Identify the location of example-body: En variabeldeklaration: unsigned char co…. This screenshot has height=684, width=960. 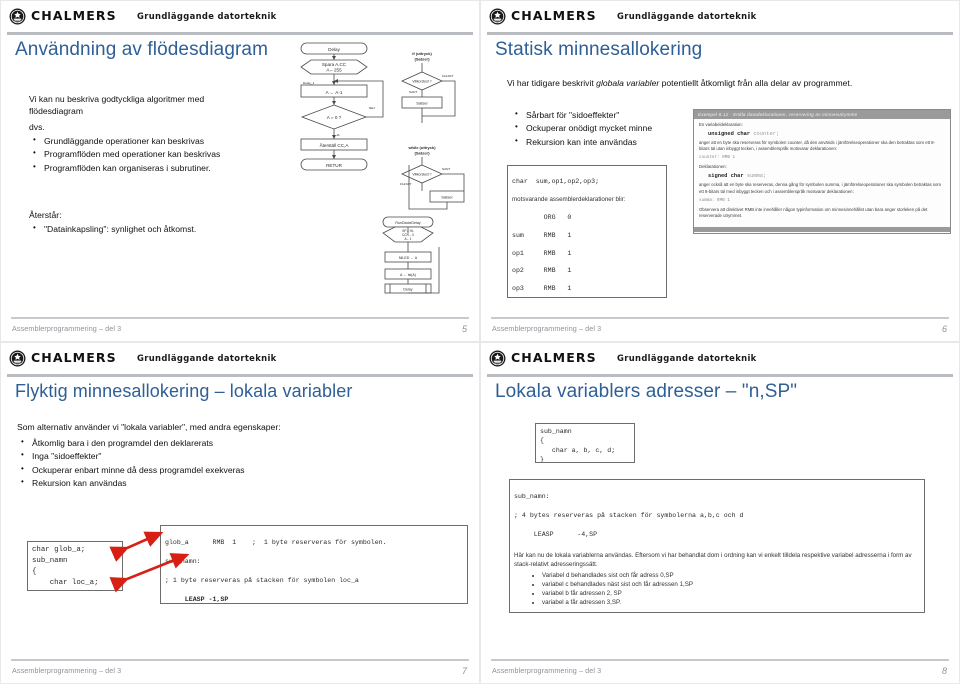
(822, 172).